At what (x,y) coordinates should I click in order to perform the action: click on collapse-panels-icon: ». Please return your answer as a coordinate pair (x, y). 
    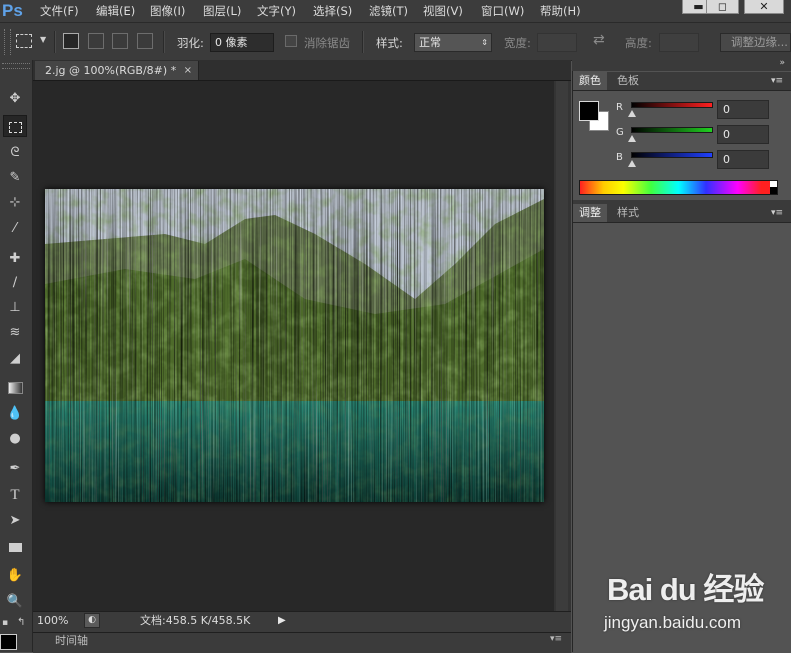
    Looking at the image, I should click on (782, 63).